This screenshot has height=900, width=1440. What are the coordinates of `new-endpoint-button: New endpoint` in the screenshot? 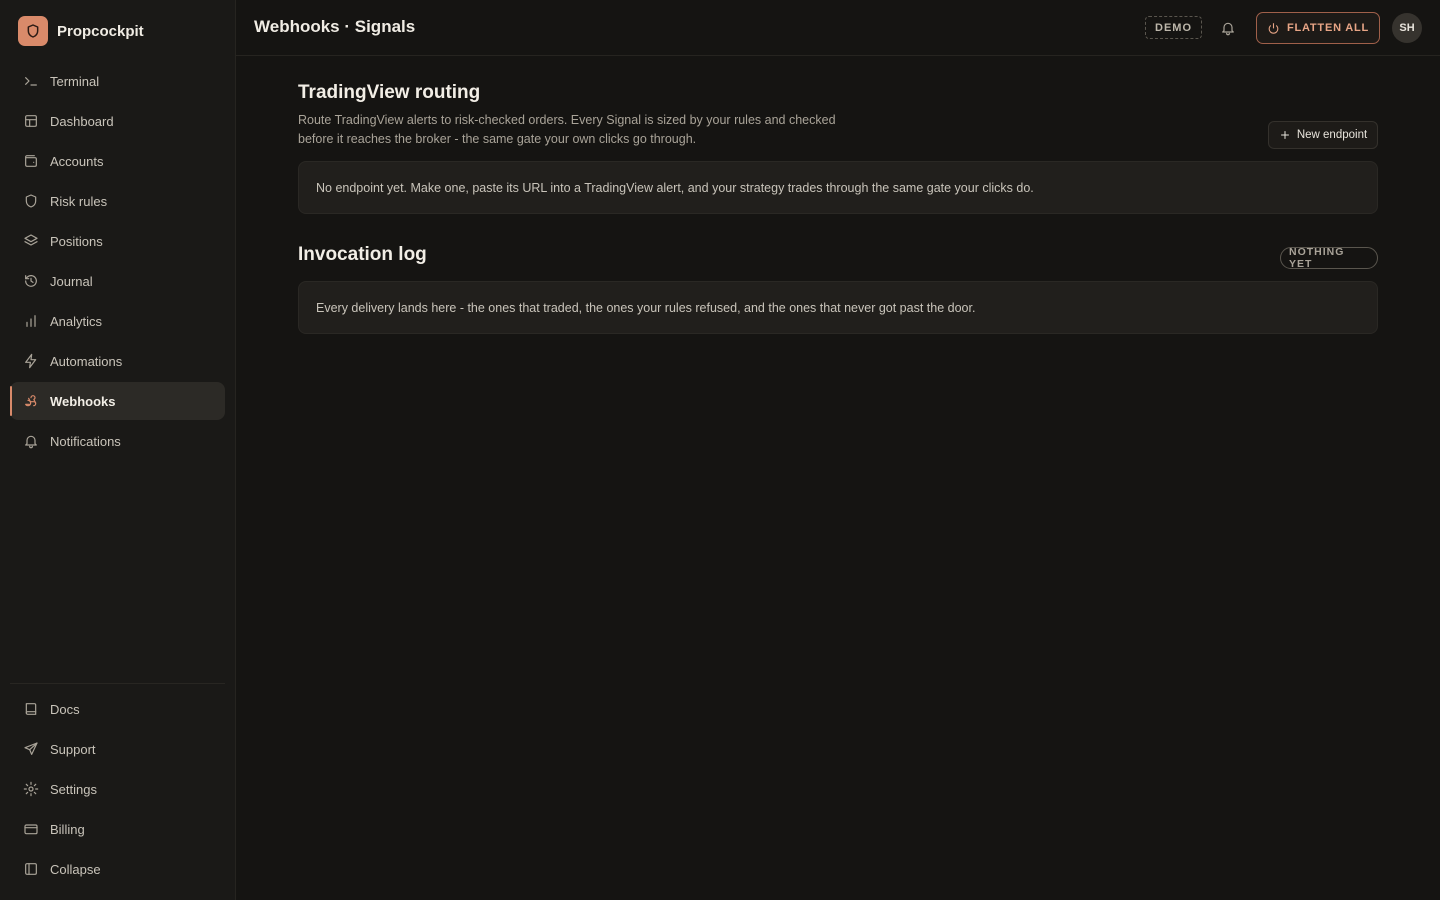 It's located at (1323, 135).